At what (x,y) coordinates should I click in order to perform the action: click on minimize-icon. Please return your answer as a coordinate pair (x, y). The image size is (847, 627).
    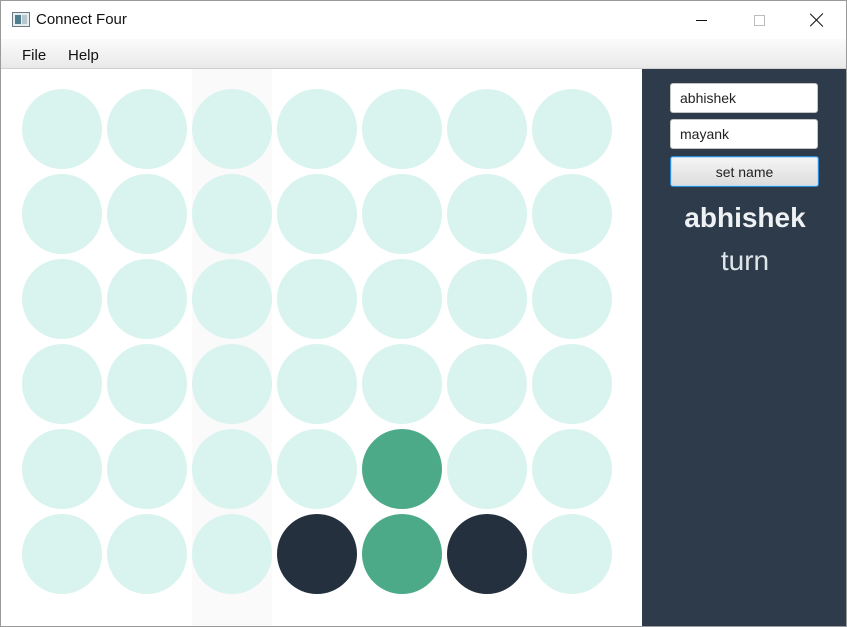
    Looking at the image, I should click on (701, 20).